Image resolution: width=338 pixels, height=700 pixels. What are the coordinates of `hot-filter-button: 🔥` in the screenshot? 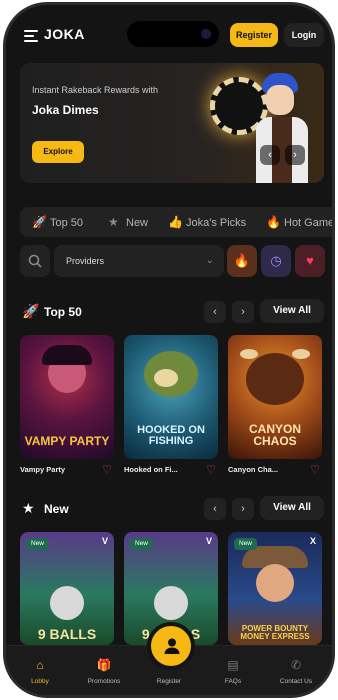 It's located at (242, 261).